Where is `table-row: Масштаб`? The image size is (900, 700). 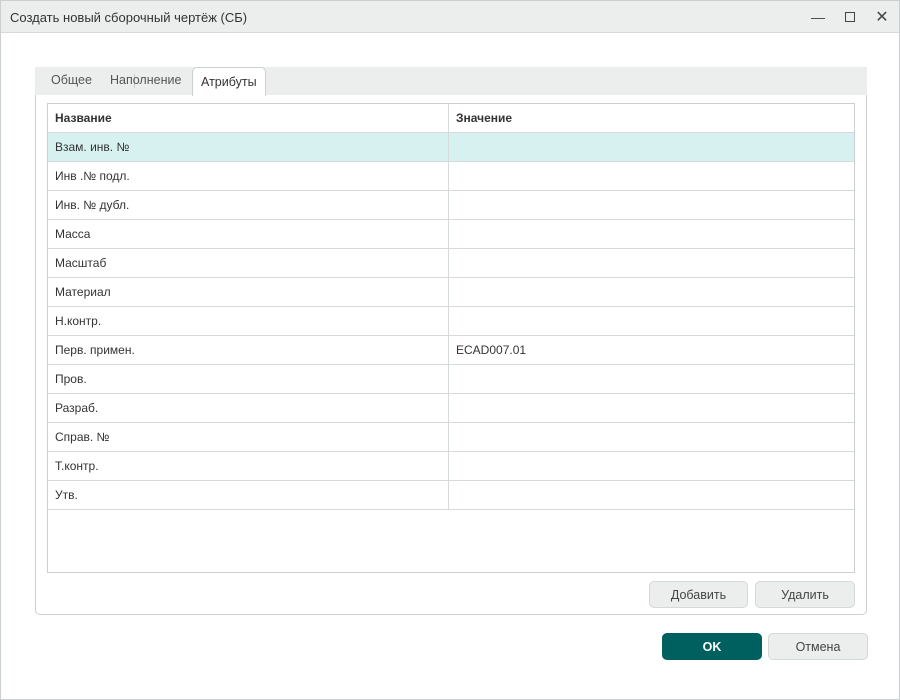
table-row: Масштаб is located at coordinates (451, 263).